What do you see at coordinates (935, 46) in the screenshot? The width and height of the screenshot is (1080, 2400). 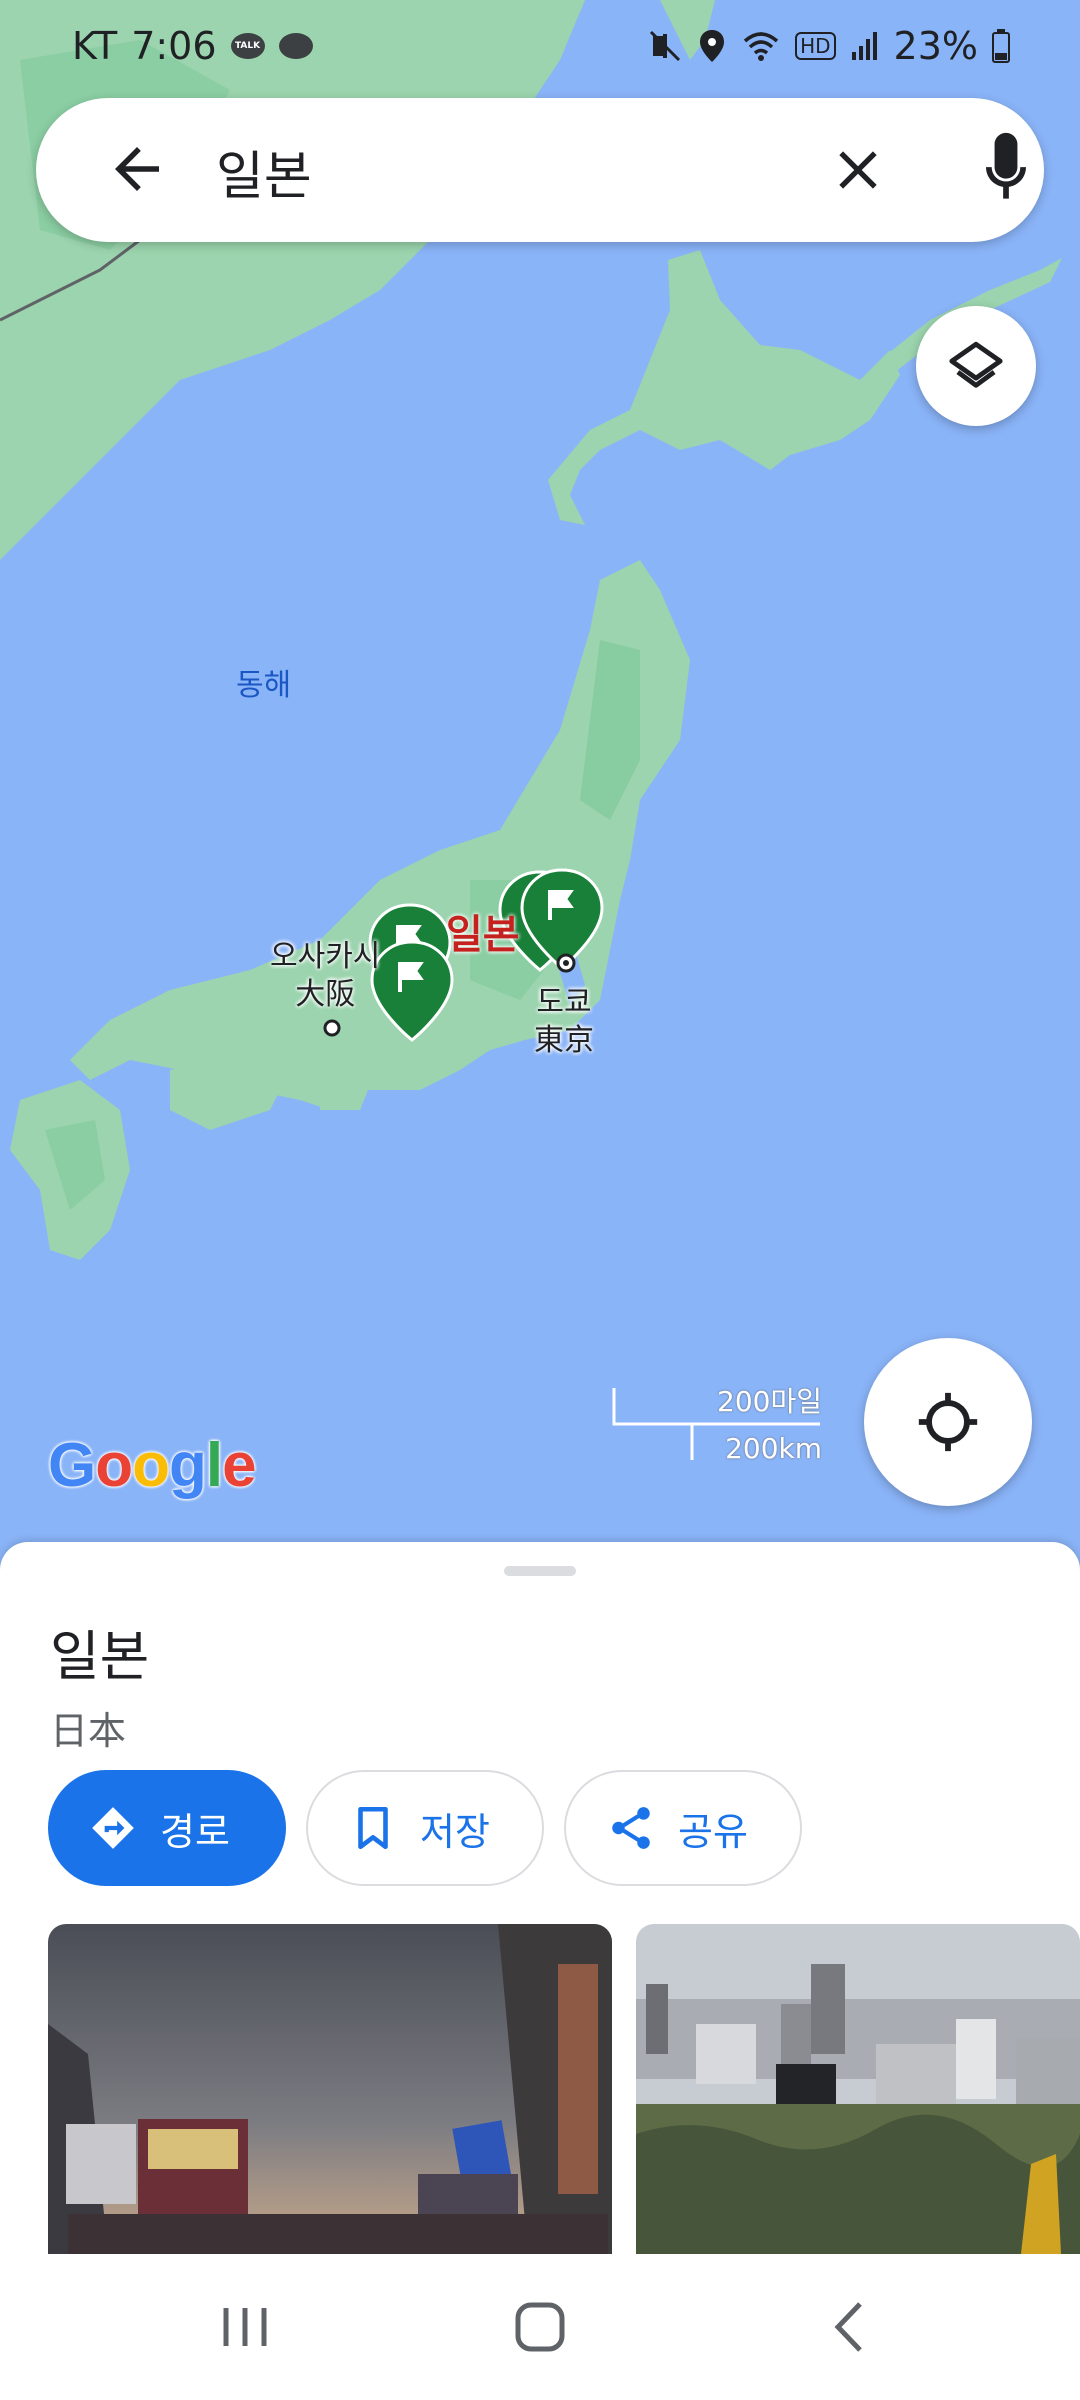 I see `battery-percent: 23%` at bounding box center [935, 46].